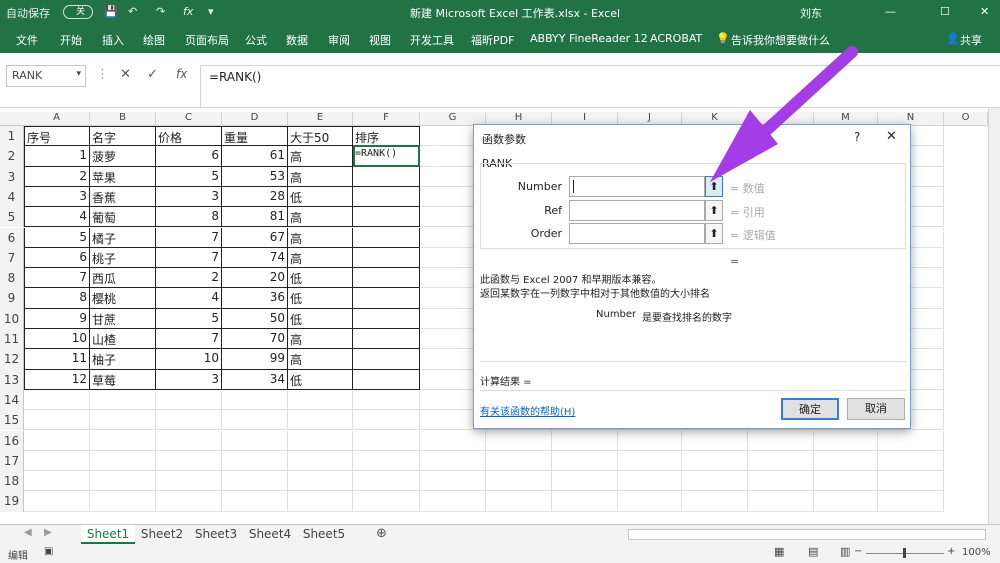  Describe the element at coordinates (123, 217) in the screenshot. I see `table-cell: 葡萄` at that location.